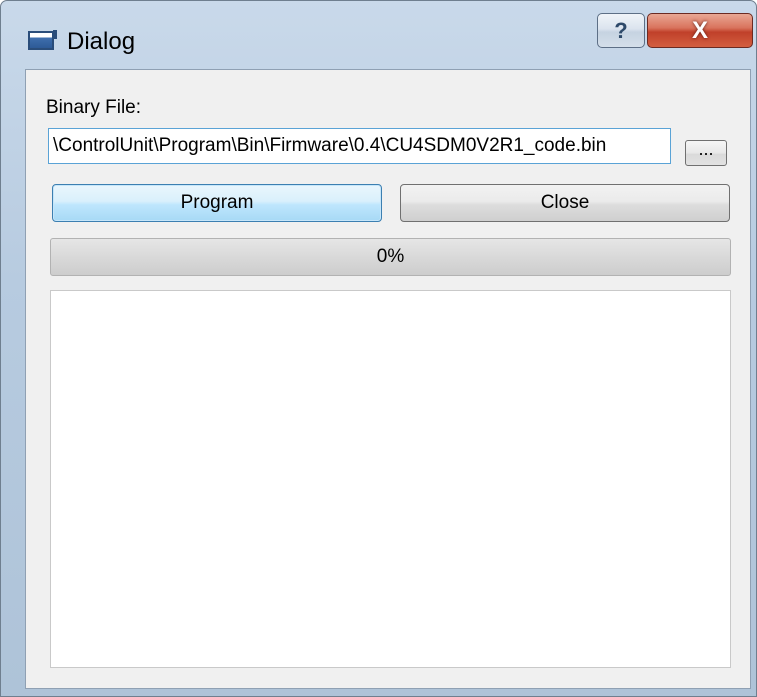  I want to click on program-button: Program, so click(217, 203).